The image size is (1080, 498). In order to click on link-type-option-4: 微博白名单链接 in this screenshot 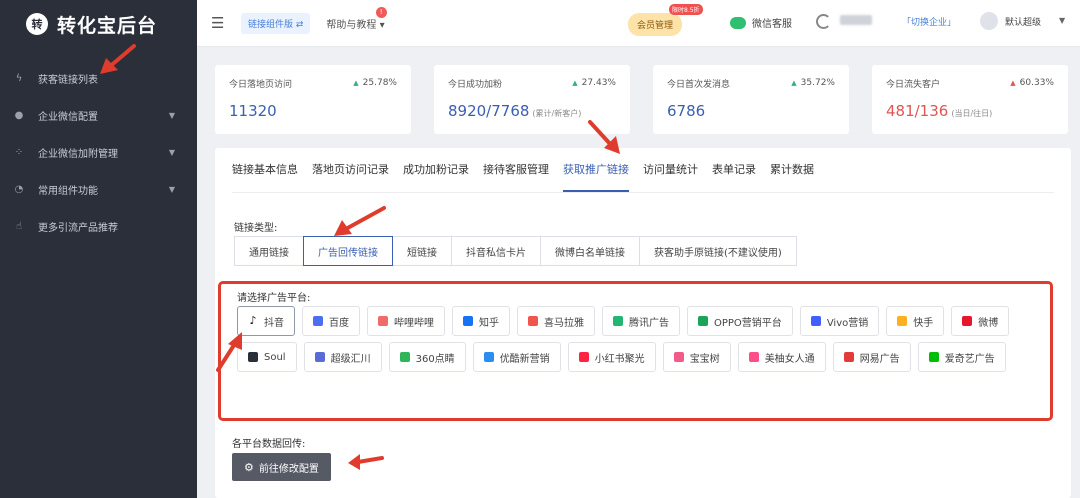, I will do `click(590, 251)`.